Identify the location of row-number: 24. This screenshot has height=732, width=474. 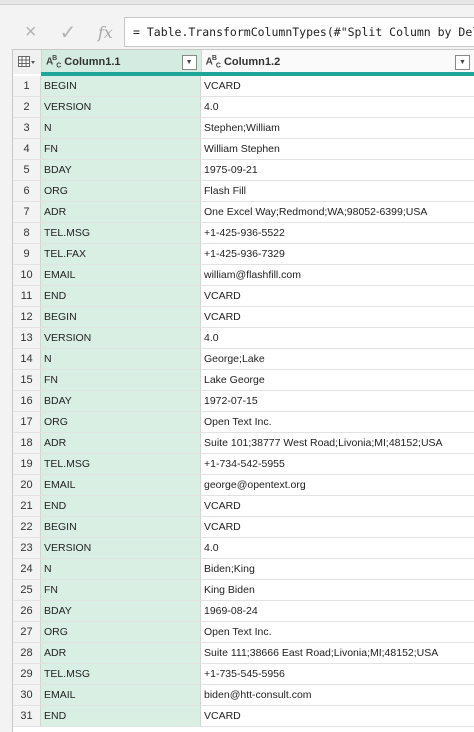
(27, 569).